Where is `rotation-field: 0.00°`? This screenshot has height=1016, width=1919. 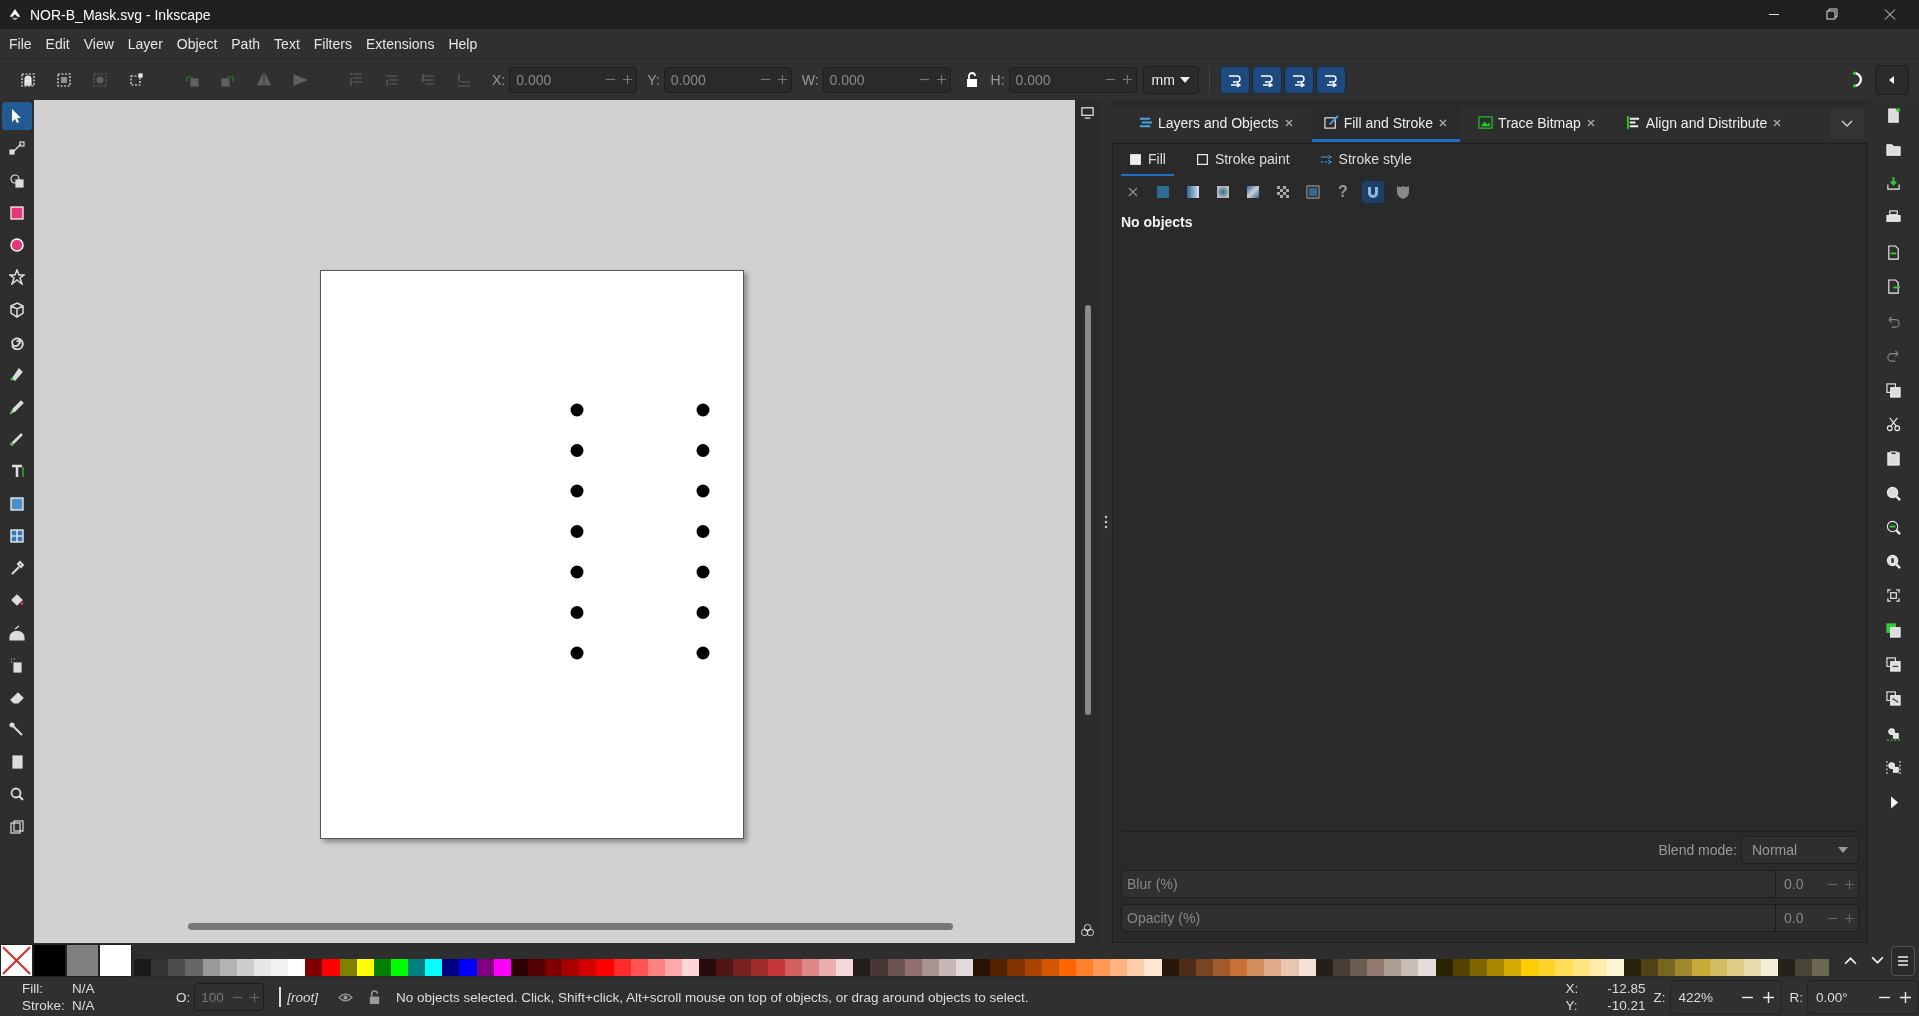
rotation-field: 0.00° is located at coordinates (1863, 997).